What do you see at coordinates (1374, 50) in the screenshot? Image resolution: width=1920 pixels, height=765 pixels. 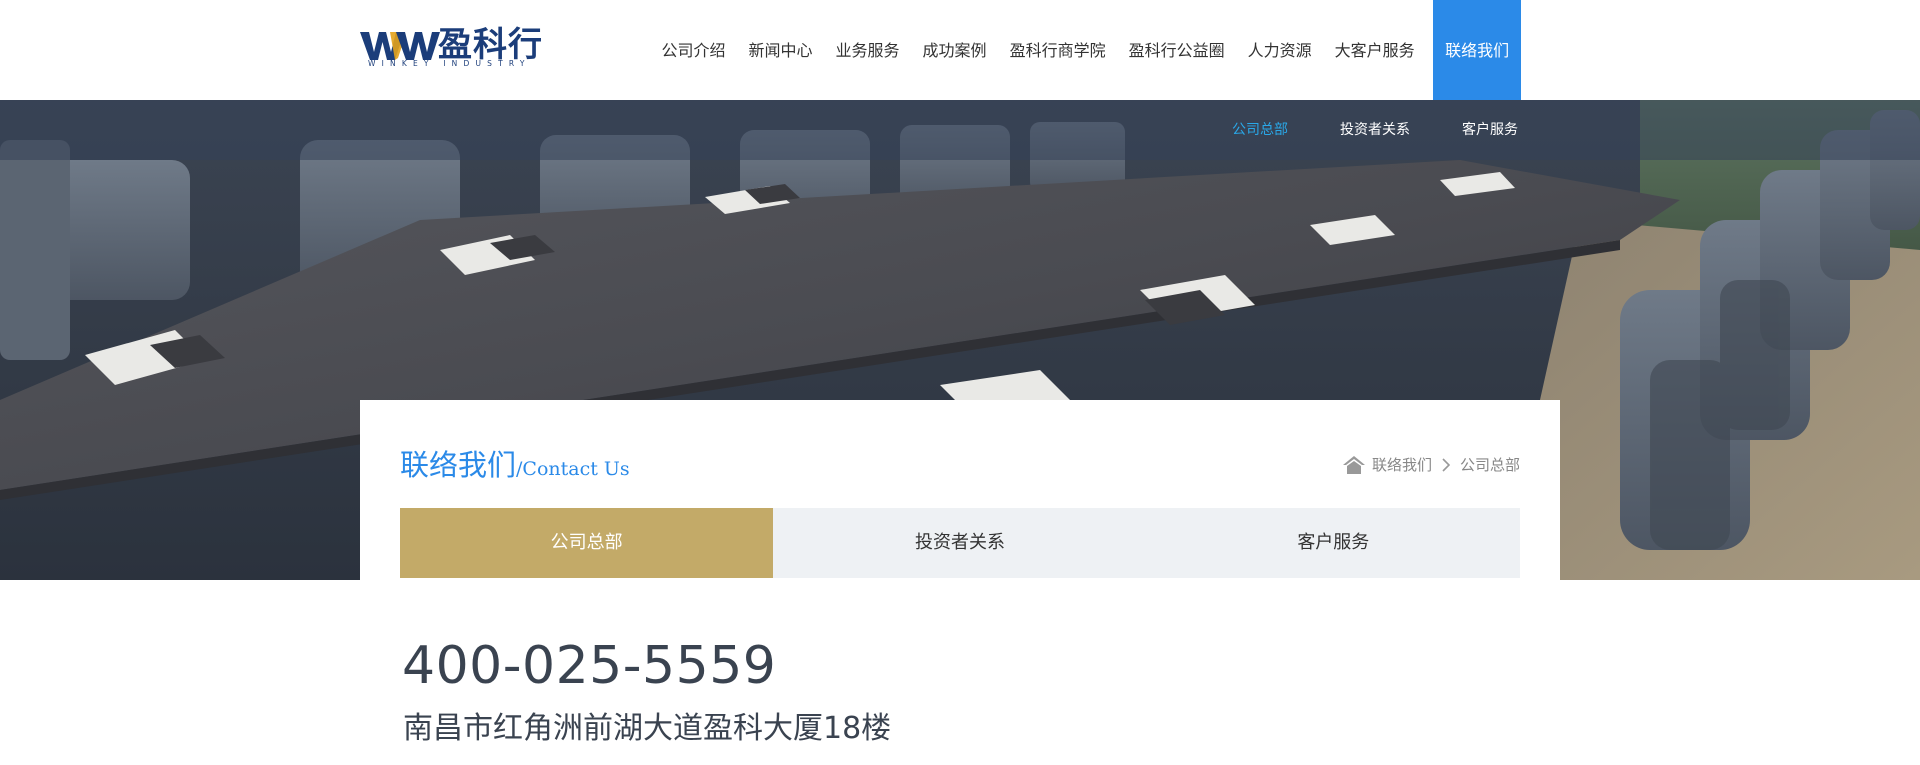 I see `nav-item-key-accounts: 大客户服务` at bounding box center [1374, 50].